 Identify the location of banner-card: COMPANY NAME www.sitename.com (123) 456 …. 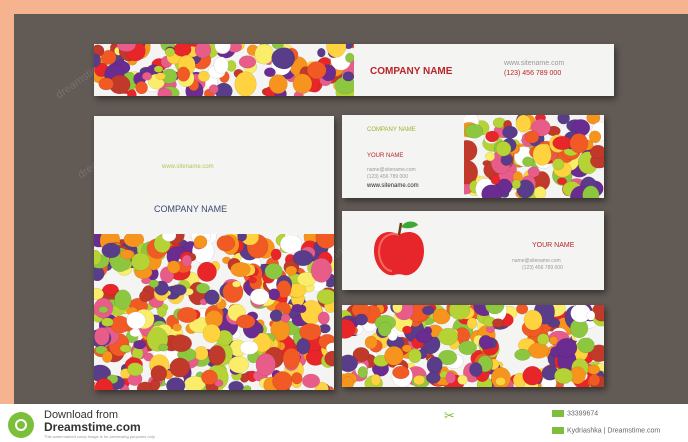
(354, 70).